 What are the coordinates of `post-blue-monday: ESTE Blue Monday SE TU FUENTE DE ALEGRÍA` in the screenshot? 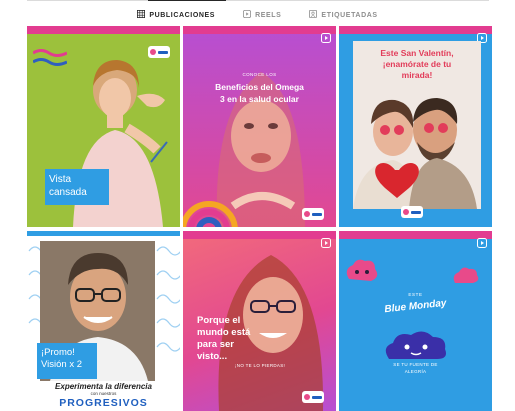 It's located at (415, 321).